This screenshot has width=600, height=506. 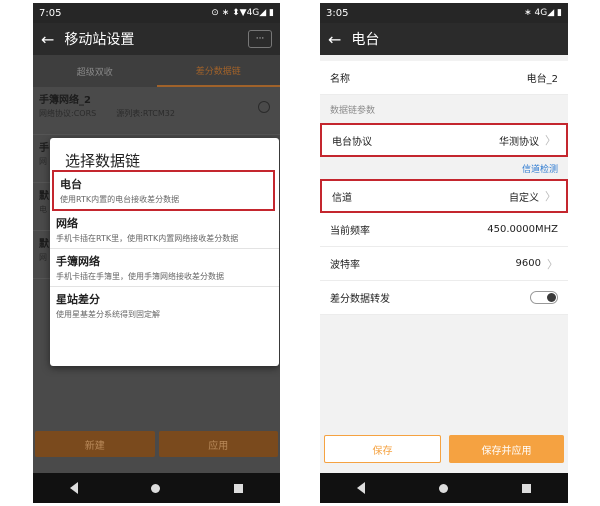 What do you see at coordinates (519, 142) in the screenshot?
I see `row-value: 华测协议` at bounding box center [519, 142].